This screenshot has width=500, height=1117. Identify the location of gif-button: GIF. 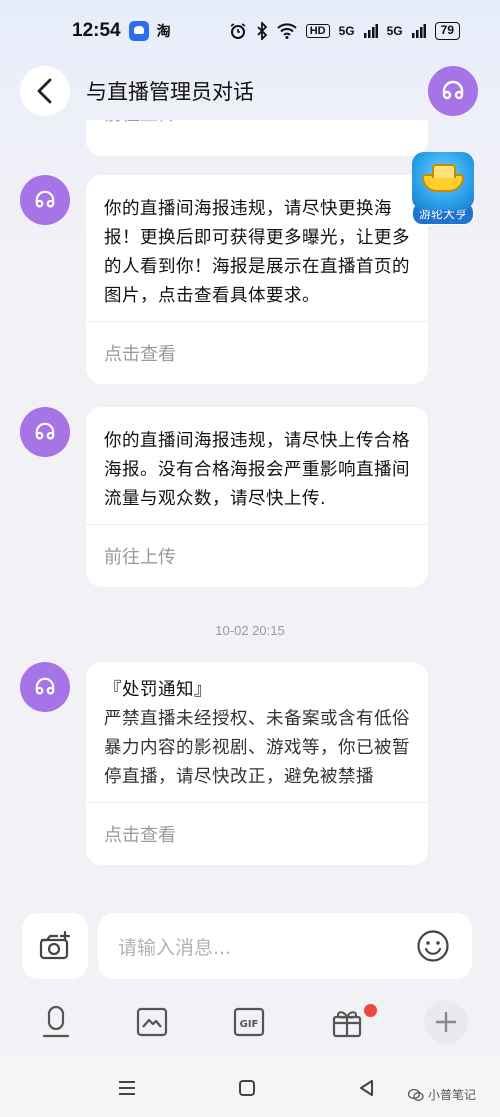
(249, 1022).